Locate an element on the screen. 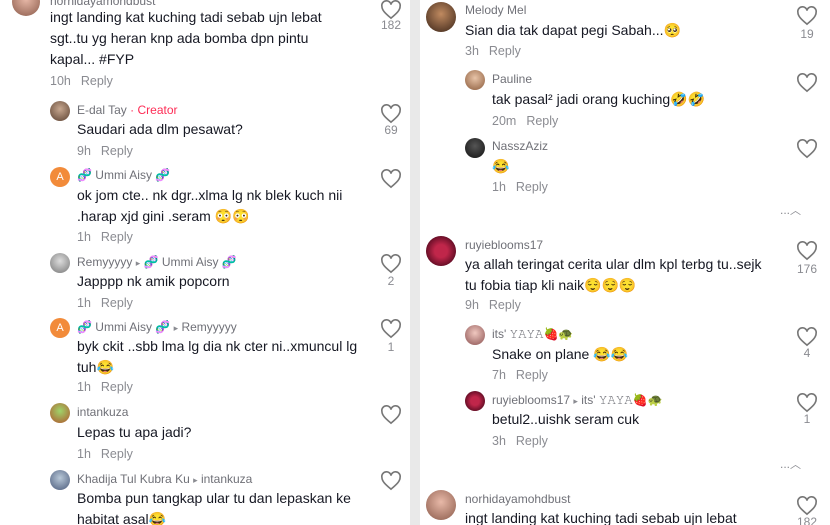 Image resolution: width=830 pixels, height=525 pixels. reply-target: its' 𝚈𝙰𝚈𝙰🍓🐢 is located at coordinates (621, 400).